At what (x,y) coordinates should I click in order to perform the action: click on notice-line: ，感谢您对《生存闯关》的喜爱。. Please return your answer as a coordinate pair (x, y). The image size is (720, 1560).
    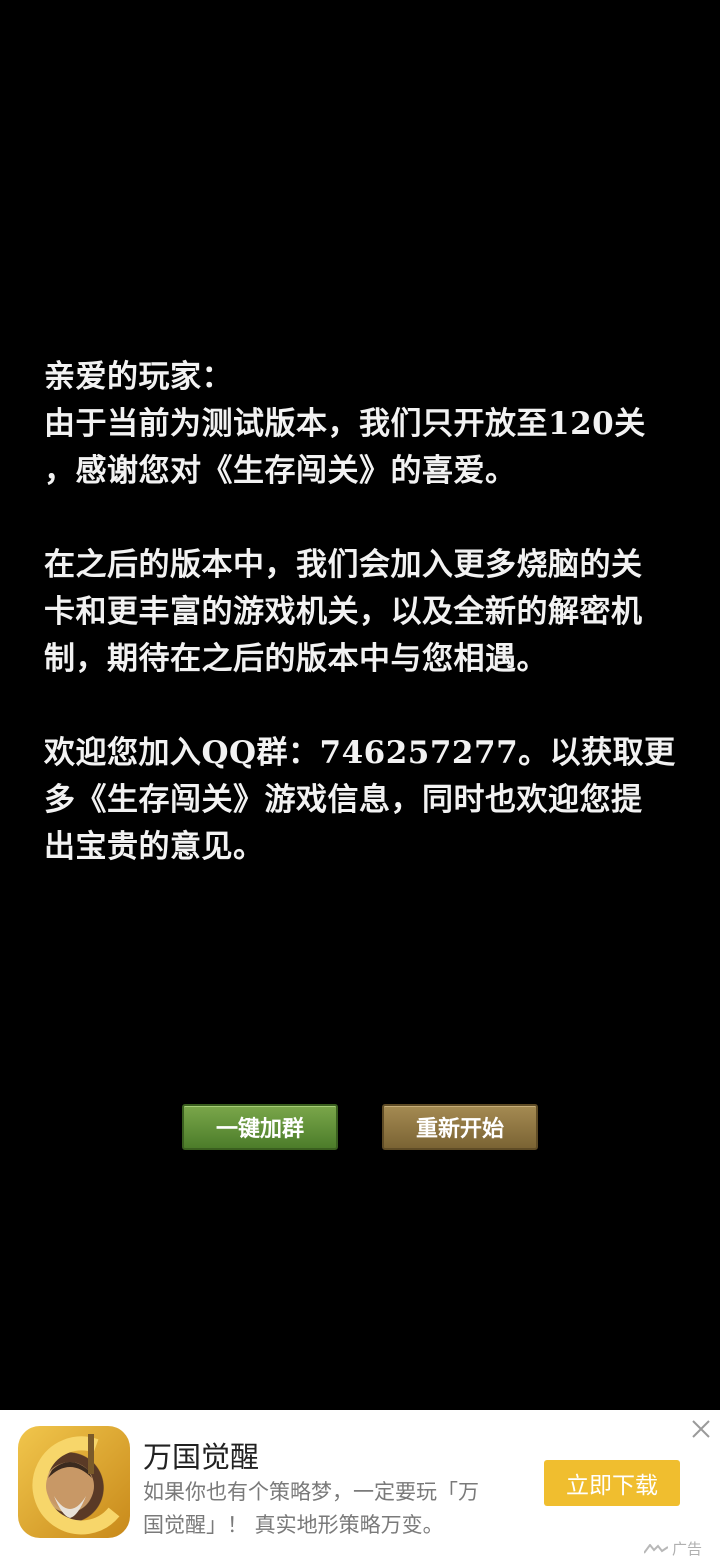
    Looking at the image, I should click on (280, 471).